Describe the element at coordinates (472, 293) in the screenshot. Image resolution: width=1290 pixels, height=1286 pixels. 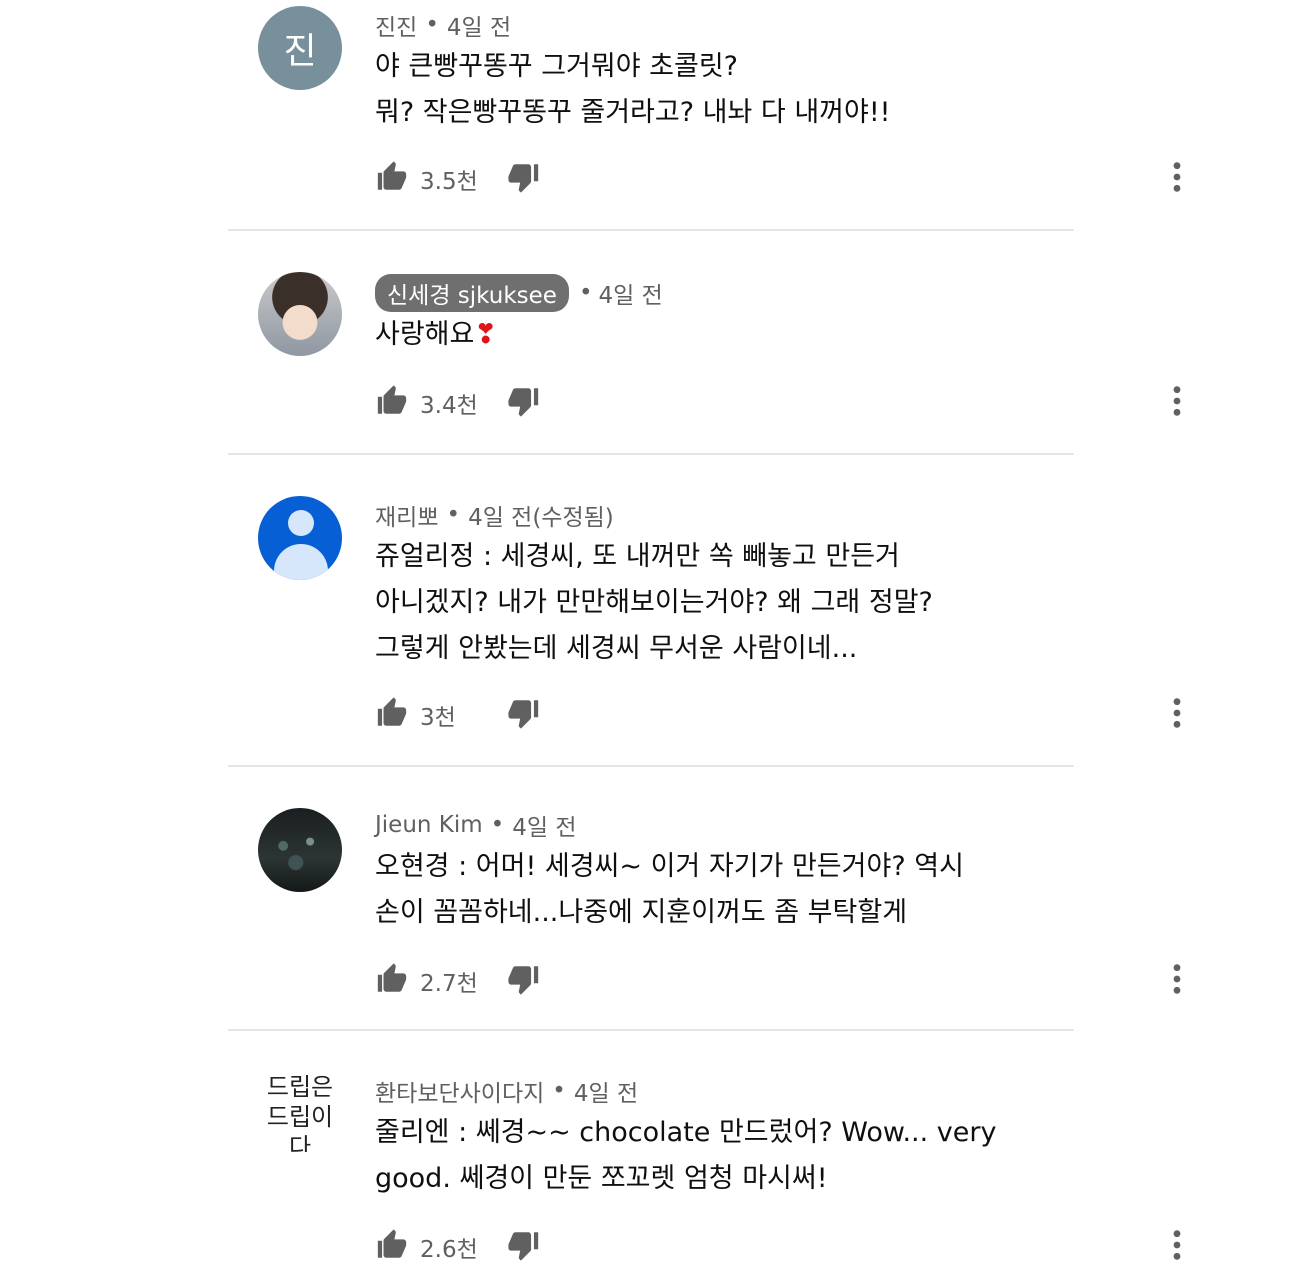
I see `comment-author-badge: 신세경 sjkuksee` at that location.